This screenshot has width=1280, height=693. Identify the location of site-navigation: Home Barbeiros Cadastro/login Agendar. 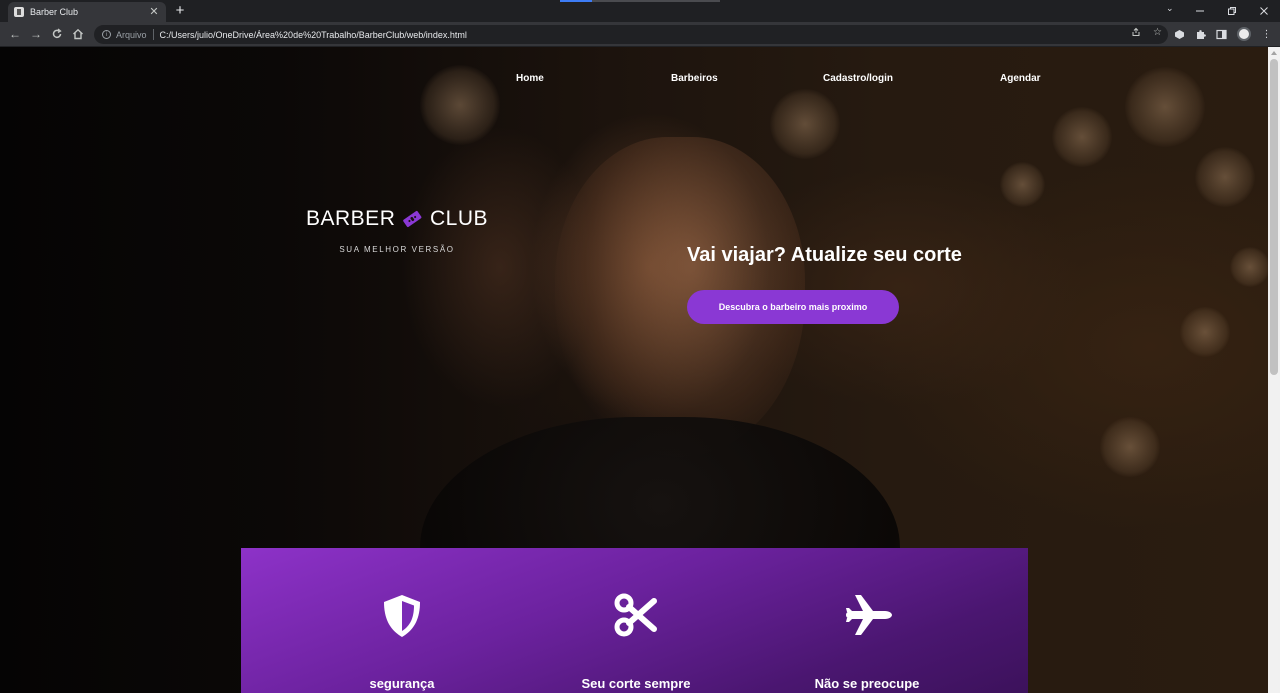
(634, 83).